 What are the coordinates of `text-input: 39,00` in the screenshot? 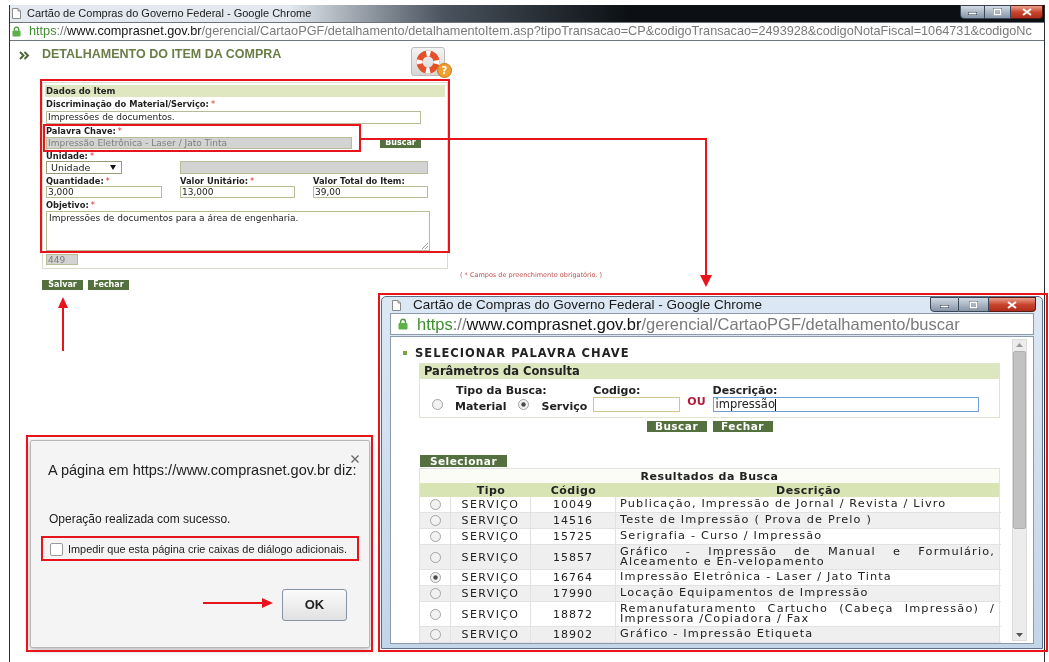 It's located at (370, 192).